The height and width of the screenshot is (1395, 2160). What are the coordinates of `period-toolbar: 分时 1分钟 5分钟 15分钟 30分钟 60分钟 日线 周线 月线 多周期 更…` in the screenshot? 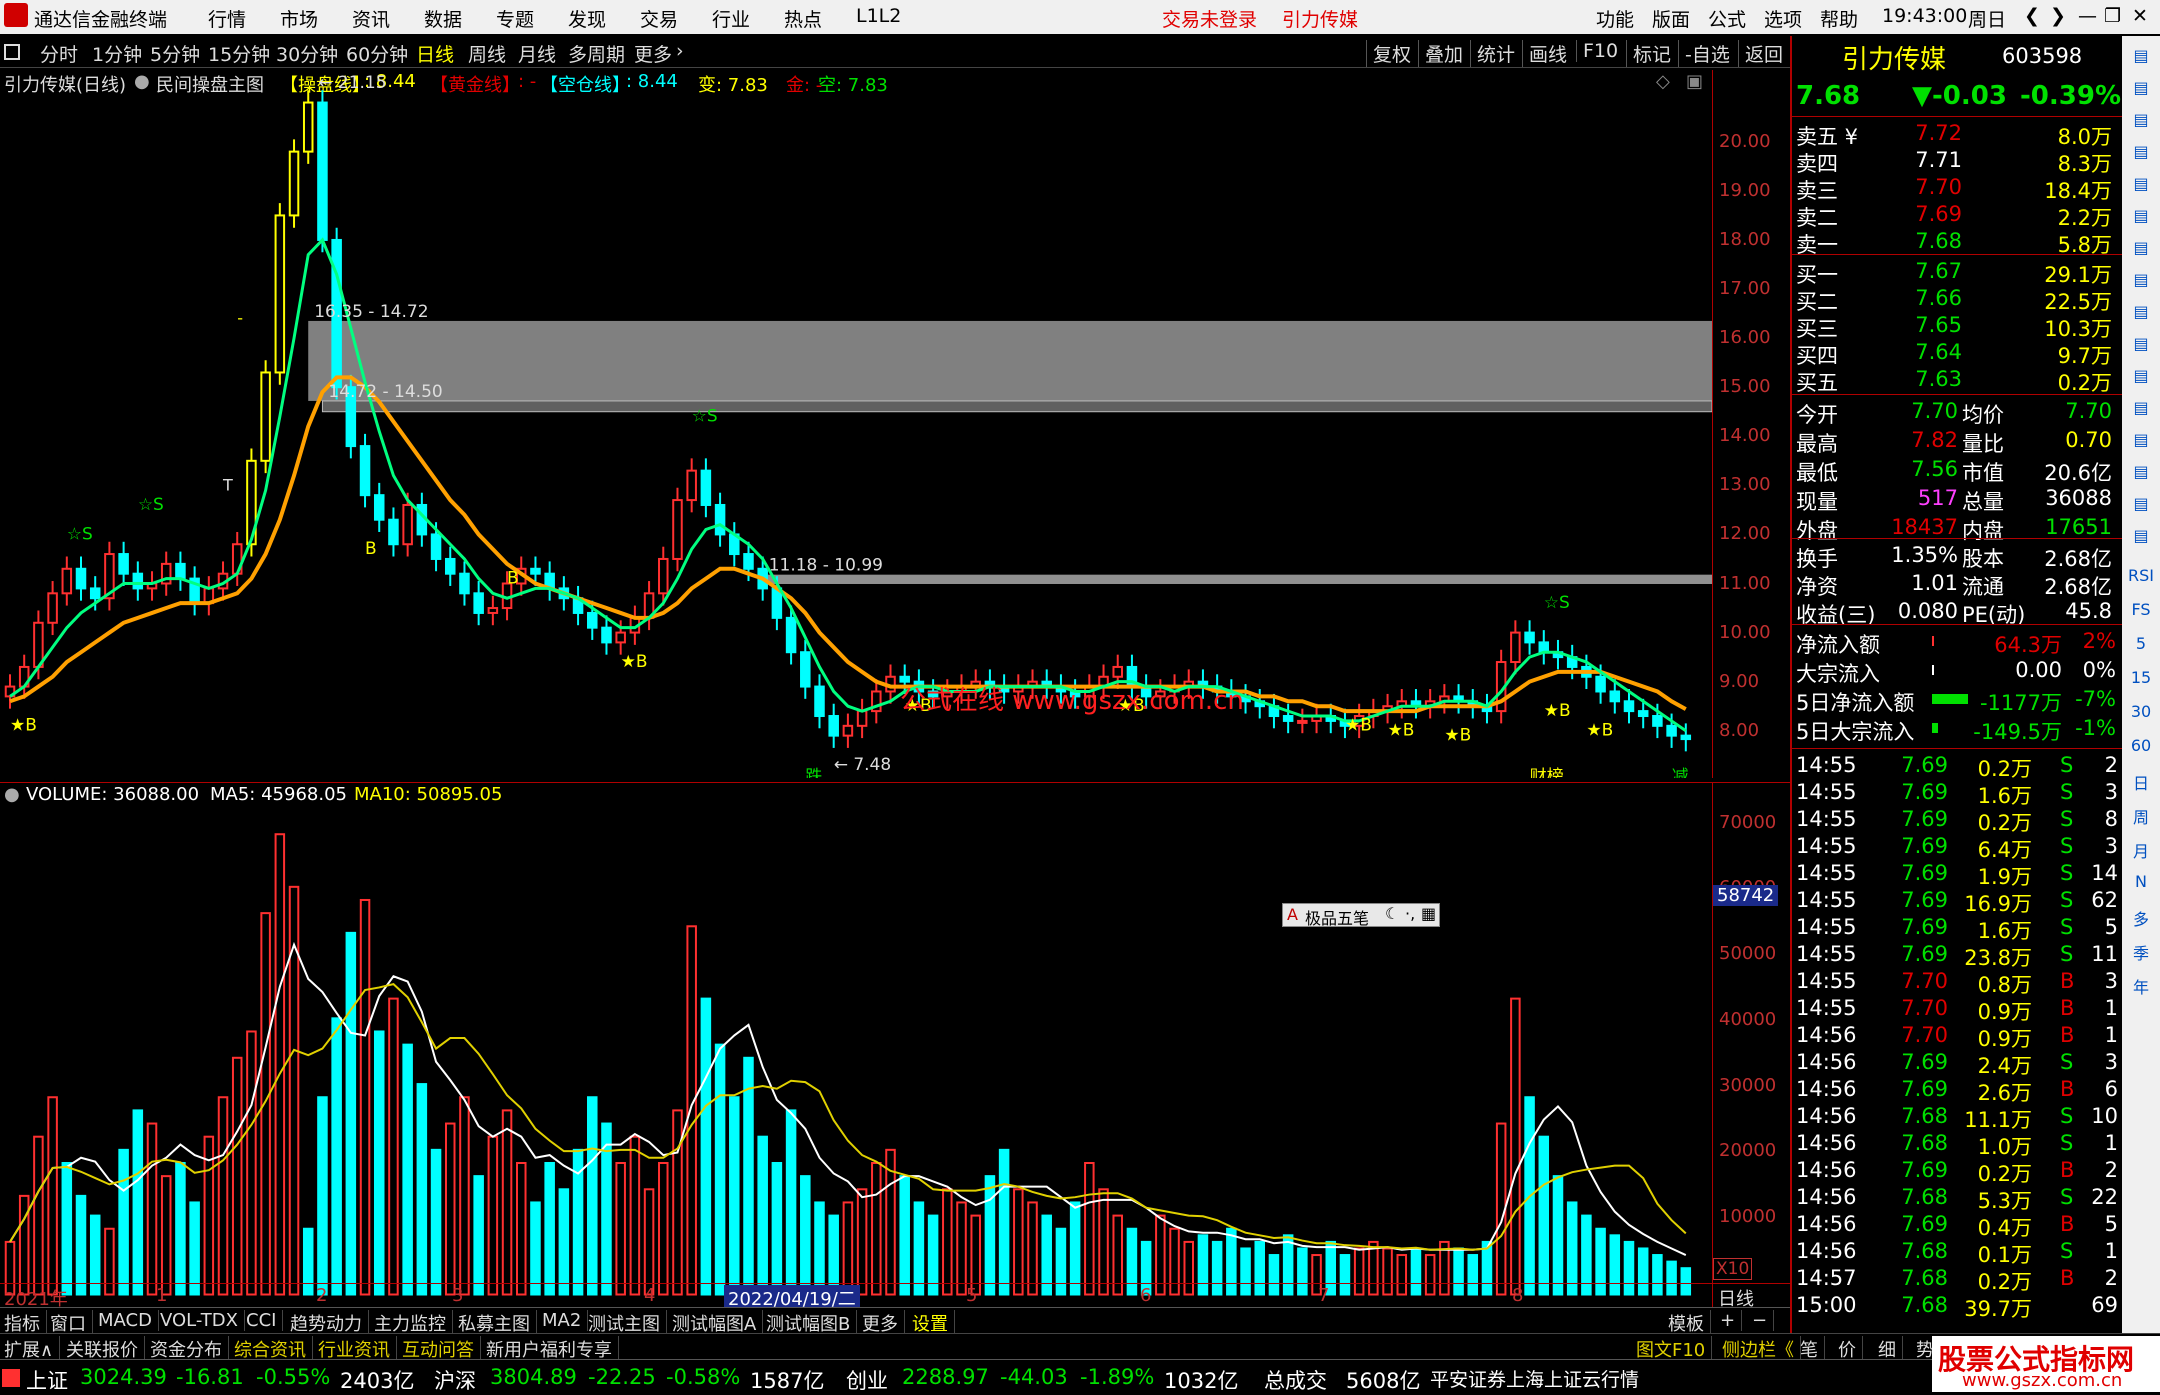 It's located at (895, 52).